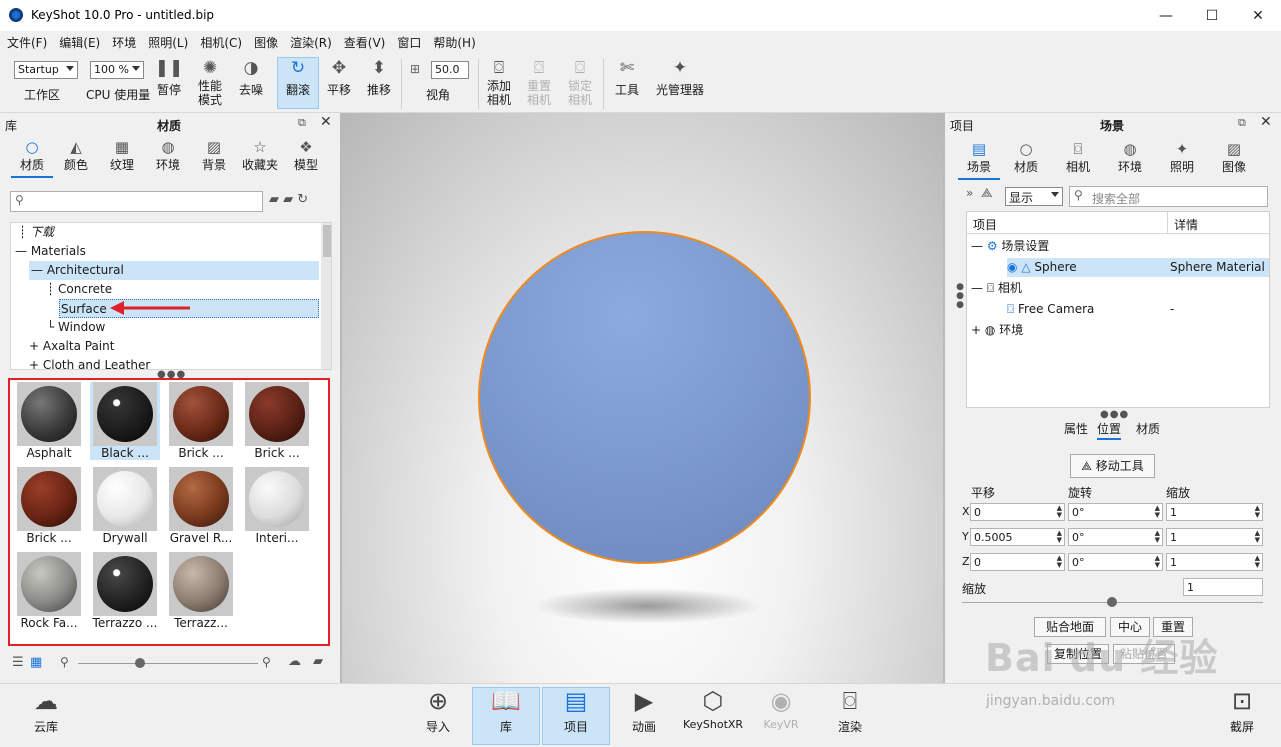 This screenshot has height=747, width=1281. What do you see at coordinates (987, 193) in the screenshot?
I see `scene-filter-icon: ⟁` at bounding box center [987, 193].